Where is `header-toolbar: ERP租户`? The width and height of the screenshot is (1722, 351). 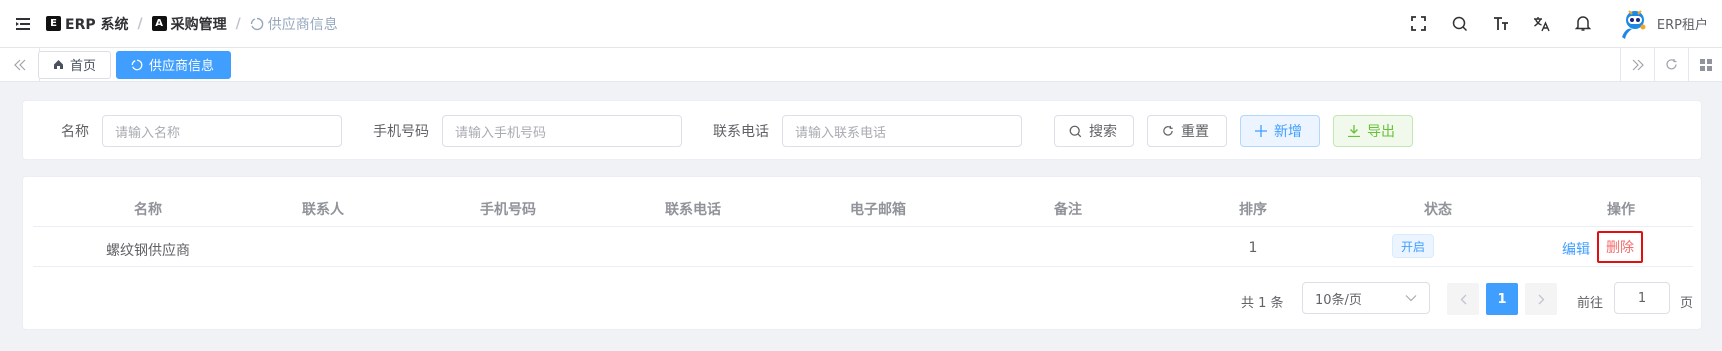 header-toolbar: ERP租户 is located at coordinates (1559, 24).